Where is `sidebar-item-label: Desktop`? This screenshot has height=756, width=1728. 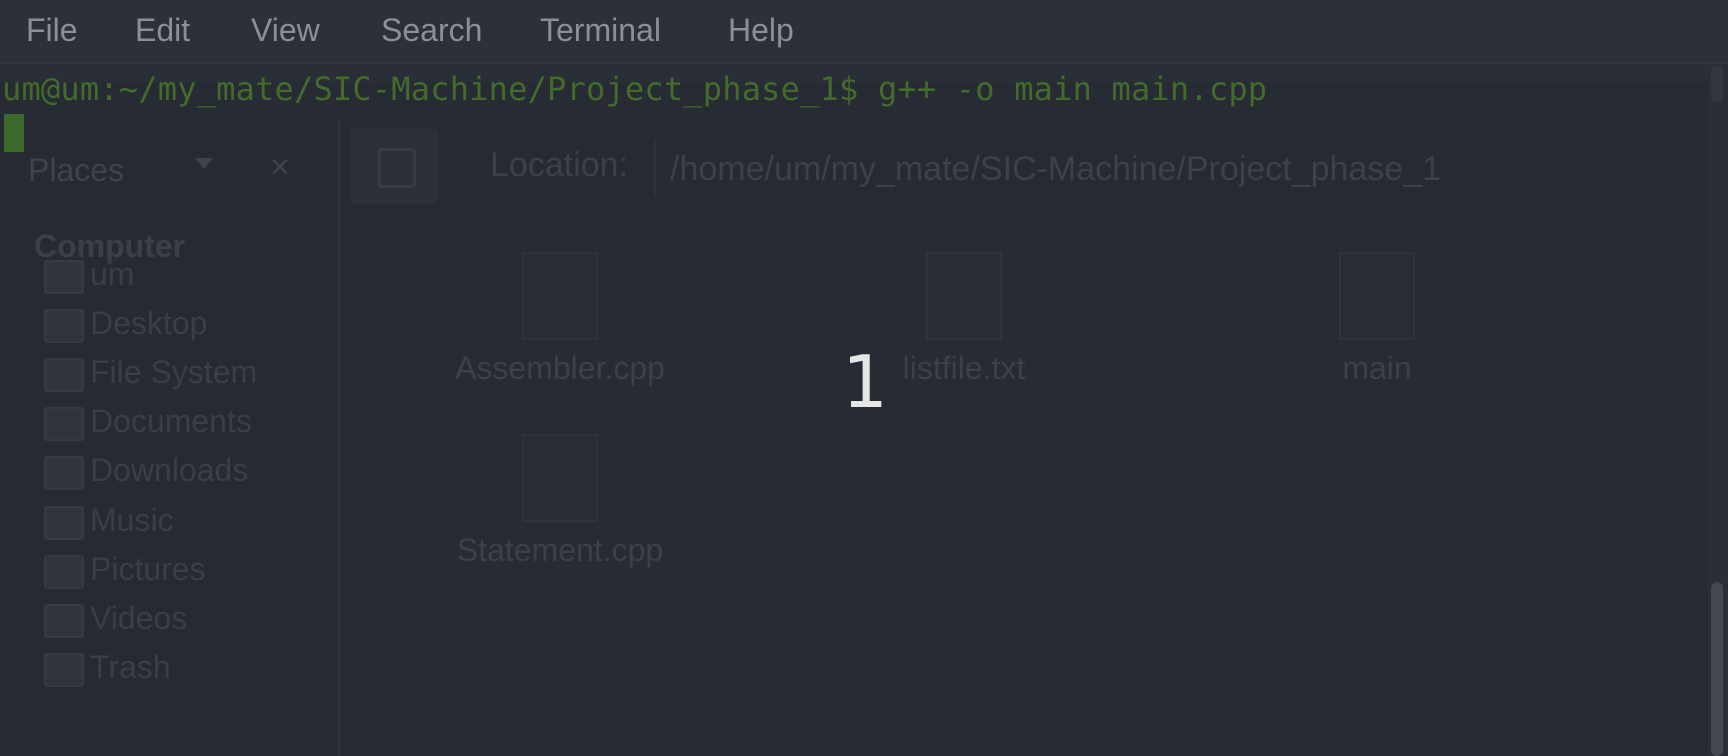 sidebar-item-label: Desktop is located at coordinates (149, 323).